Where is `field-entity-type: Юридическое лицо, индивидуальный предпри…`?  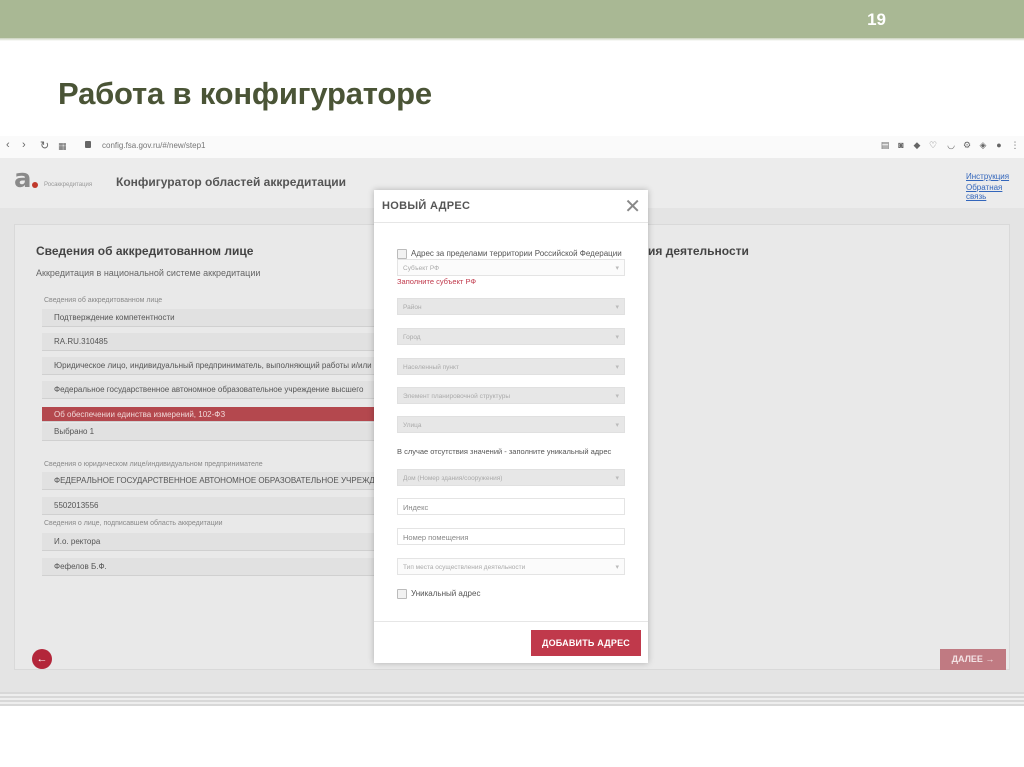
field-entity-type: Юридическое лицо, индивидуальный предпри… is located at coordinates (209, 366).